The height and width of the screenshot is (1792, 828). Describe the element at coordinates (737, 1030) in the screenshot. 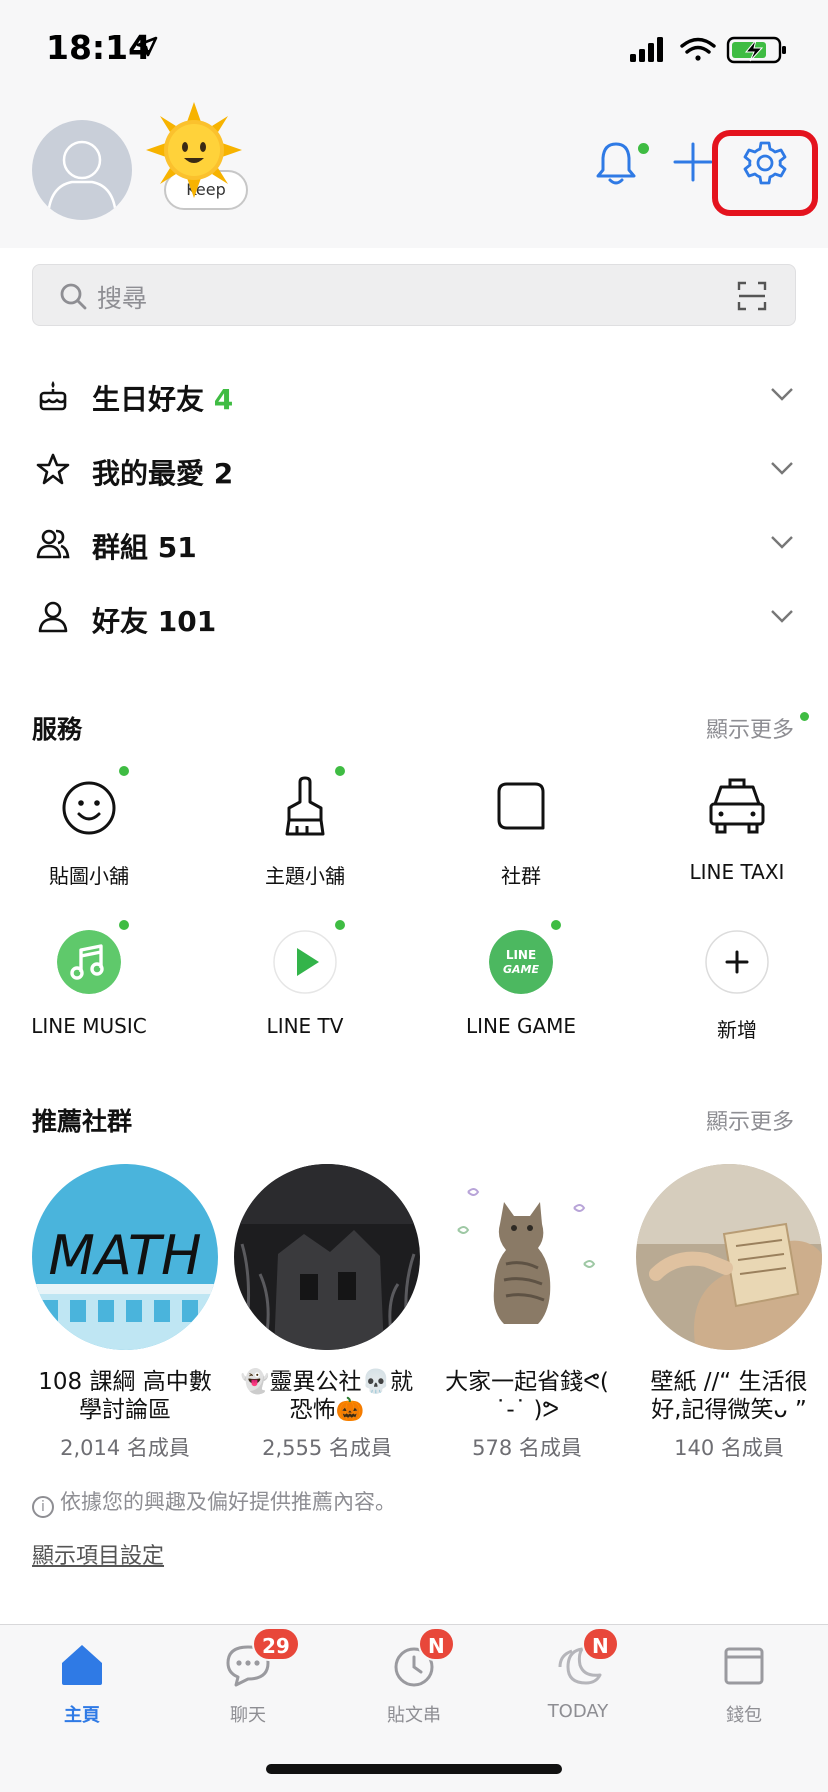

I see `service-label: 新增` at that location.